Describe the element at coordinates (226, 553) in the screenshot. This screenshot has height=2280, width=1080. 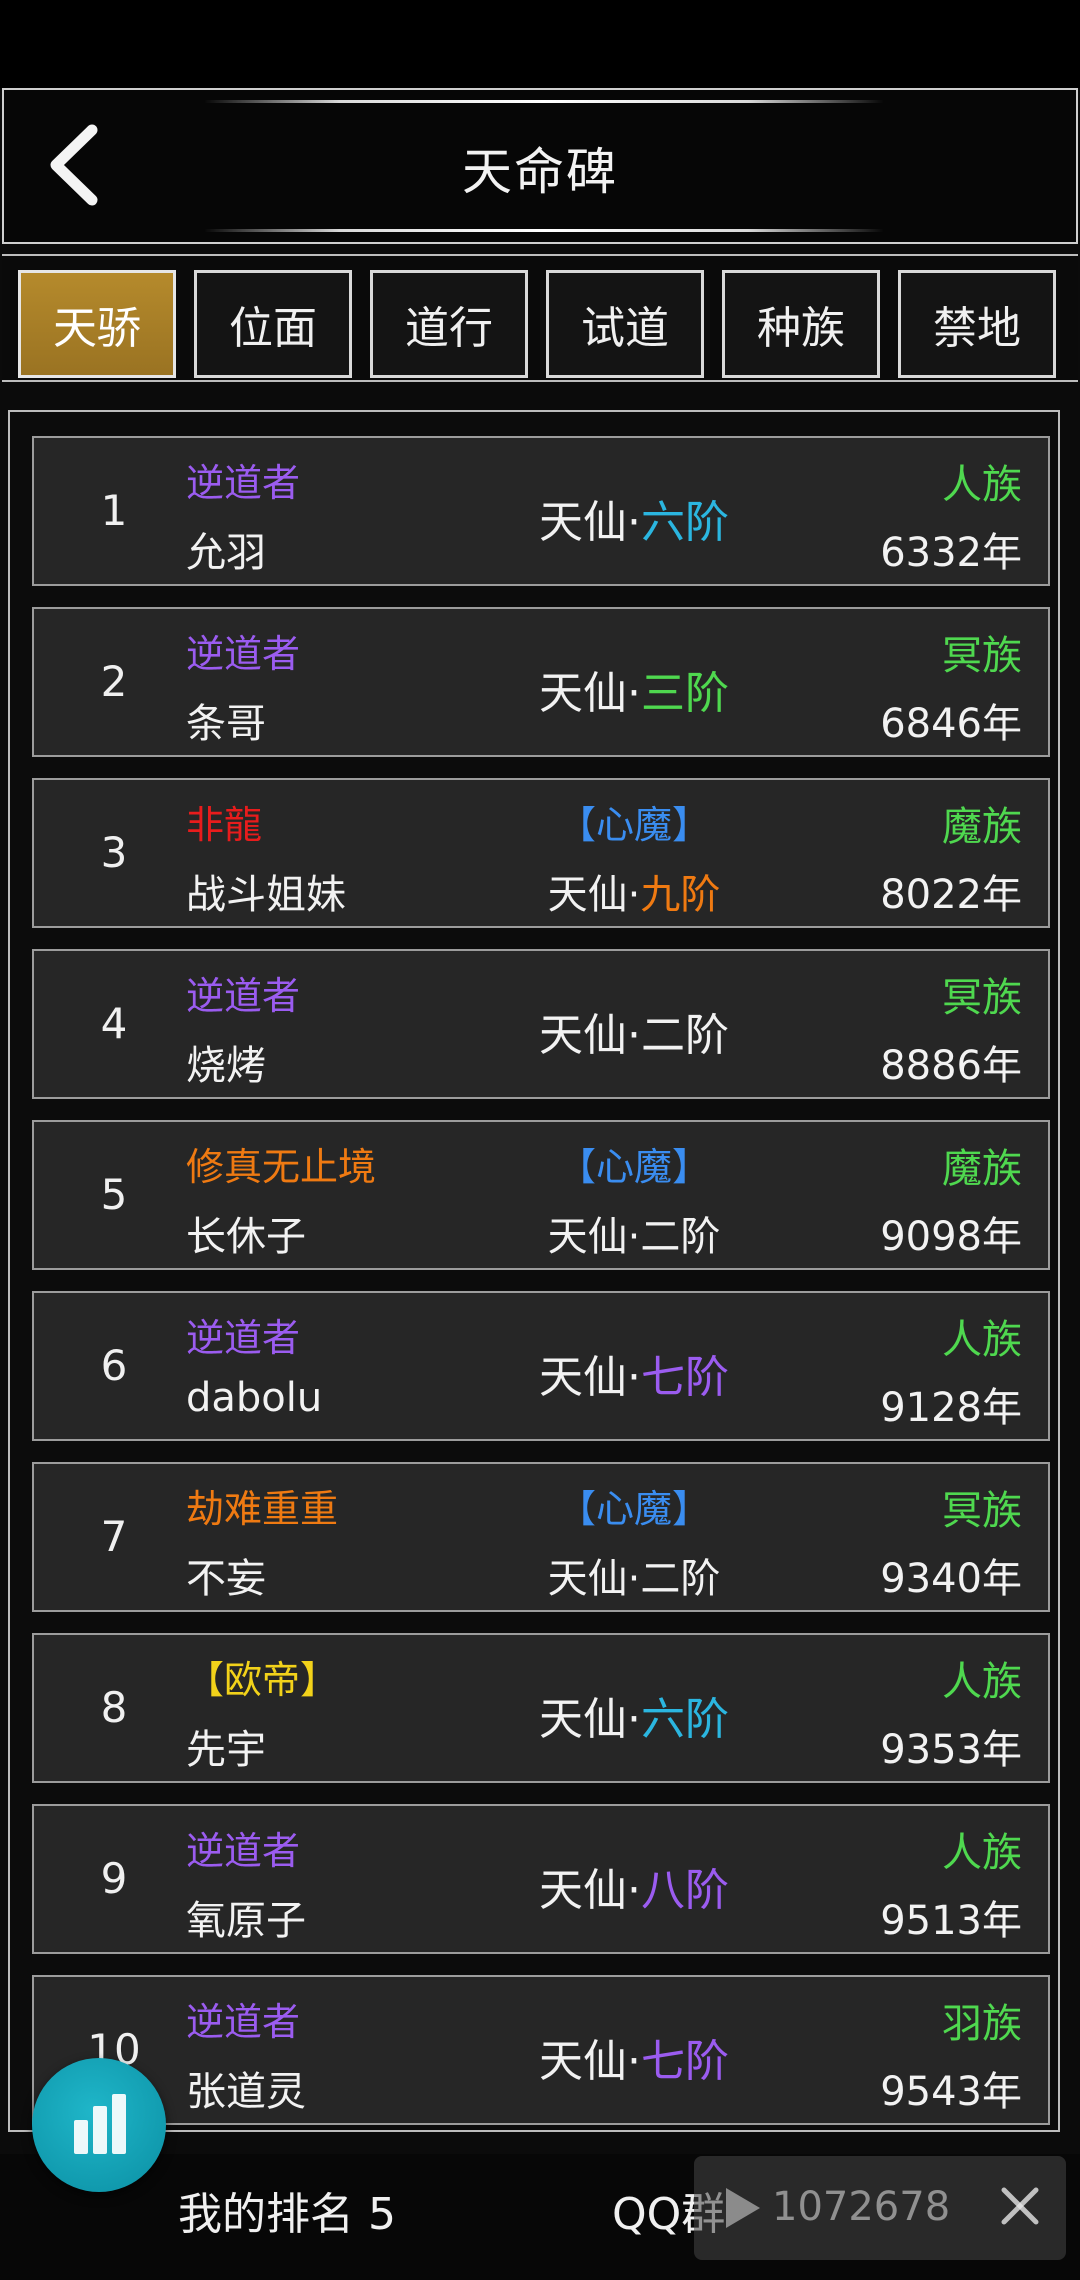
I see `player-name: 允羽` at that location.